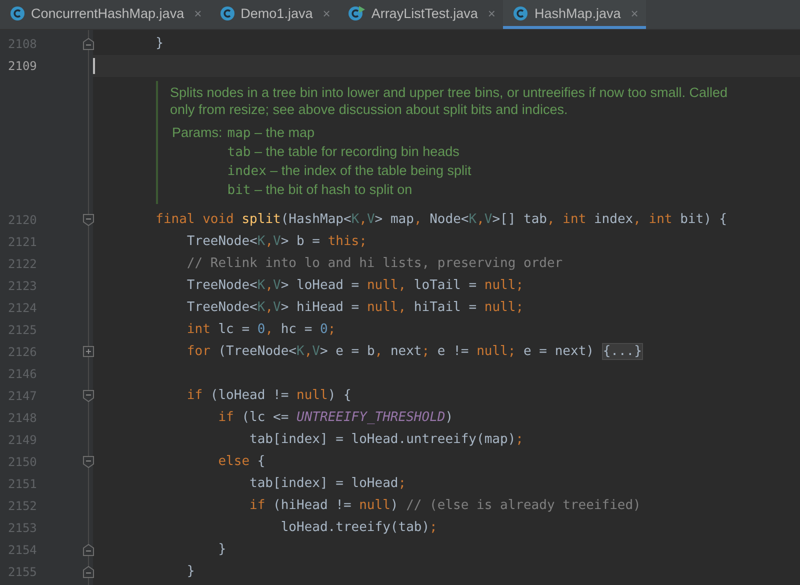 This screenshot has height=585, width=800. What do you see at coordinates (269, 396) in the screenshot?
I see `code-line: if (loHead != null) {` at bounding box center [269, 396].